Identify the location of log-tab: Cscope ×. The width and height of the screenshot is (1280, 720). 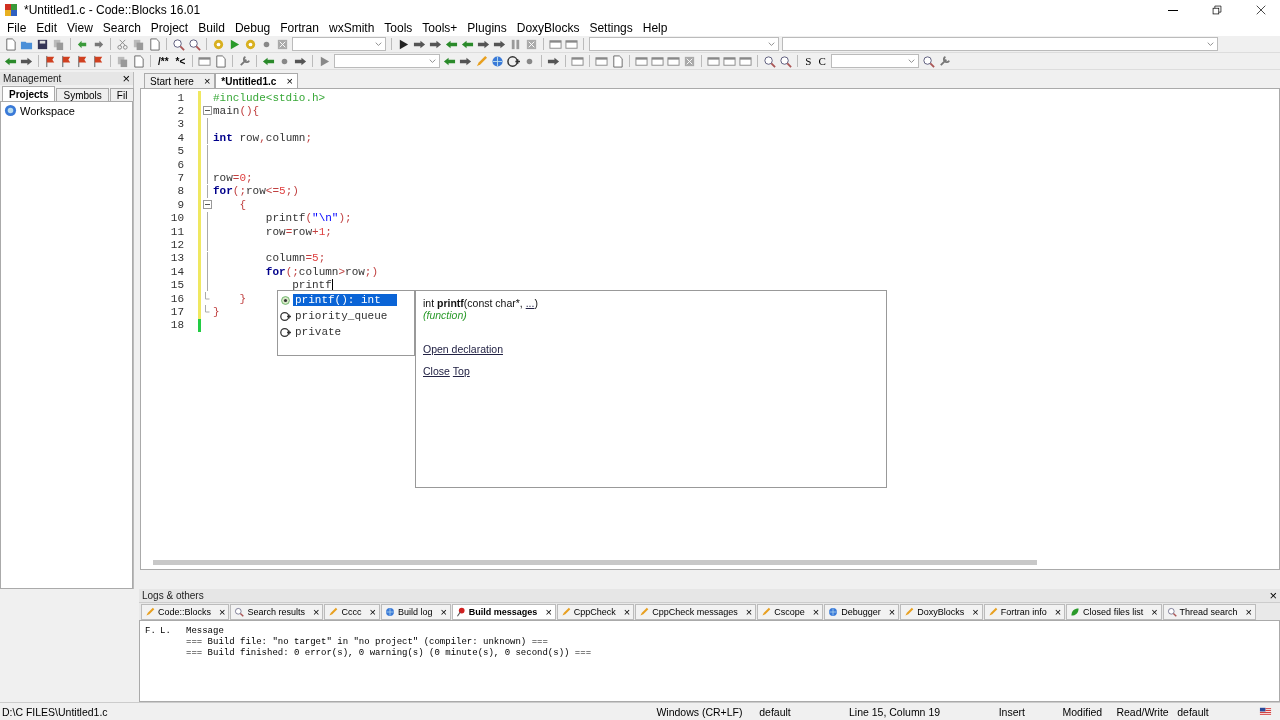
(790, 611).